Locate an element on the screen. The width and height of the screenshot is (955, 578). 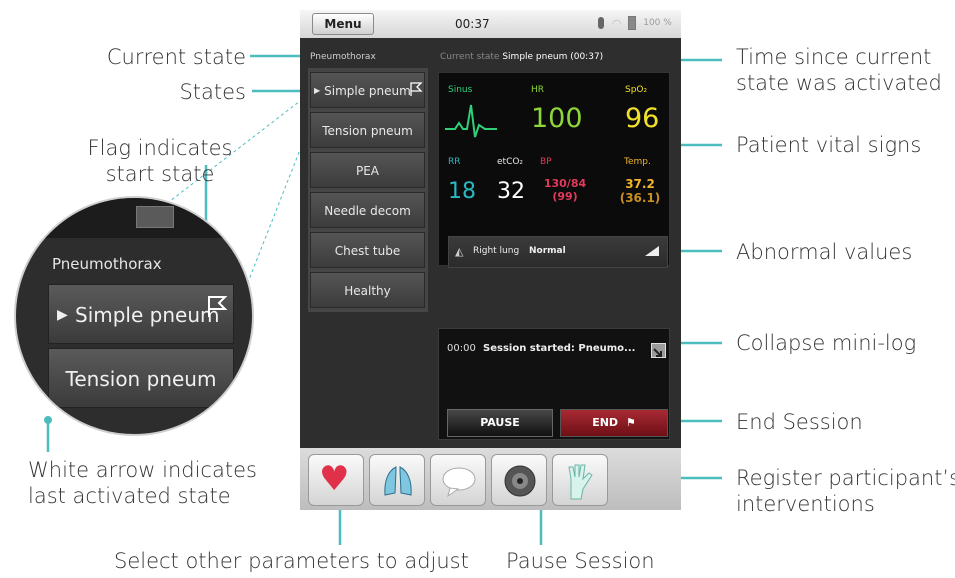
expand-triangle-icon is located at coordinates (652, 251).